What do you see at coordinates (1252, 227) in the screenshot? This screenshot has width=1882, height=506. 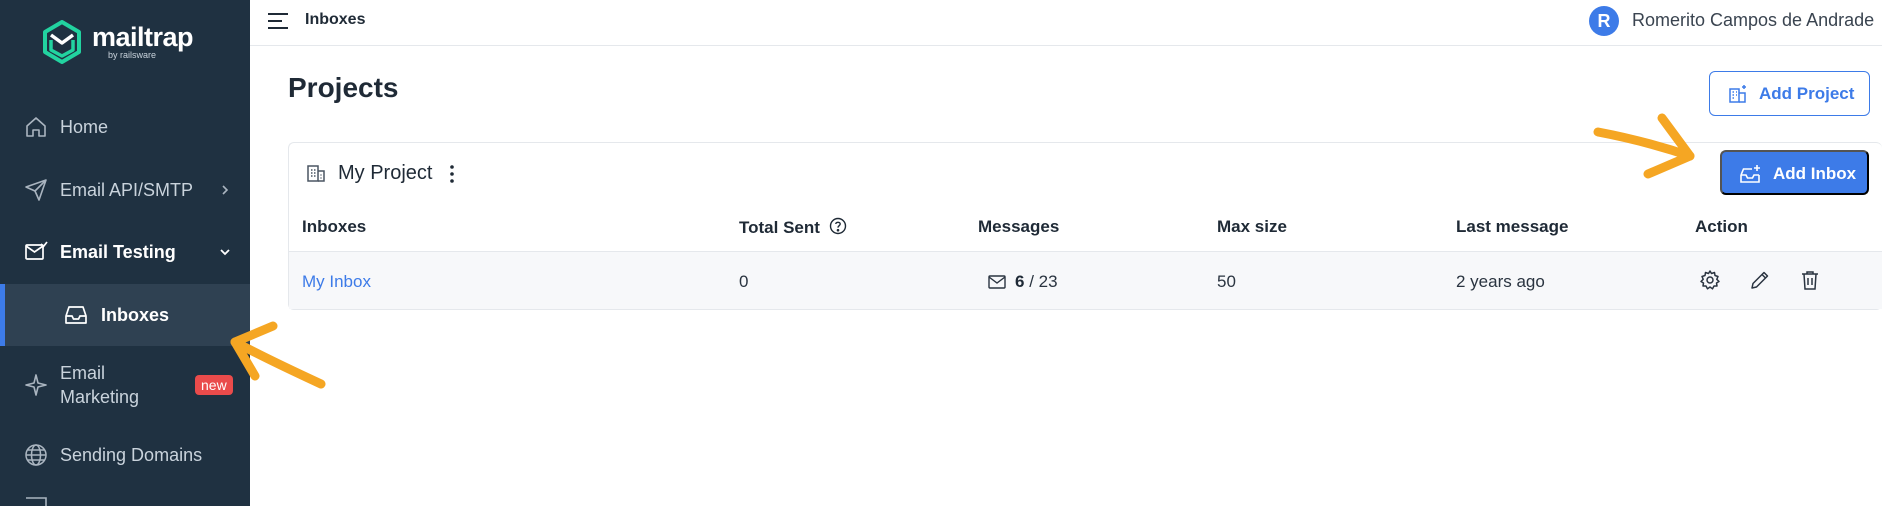 I see `column-header-max-size: Max size` at bounding box center [1252, 227].